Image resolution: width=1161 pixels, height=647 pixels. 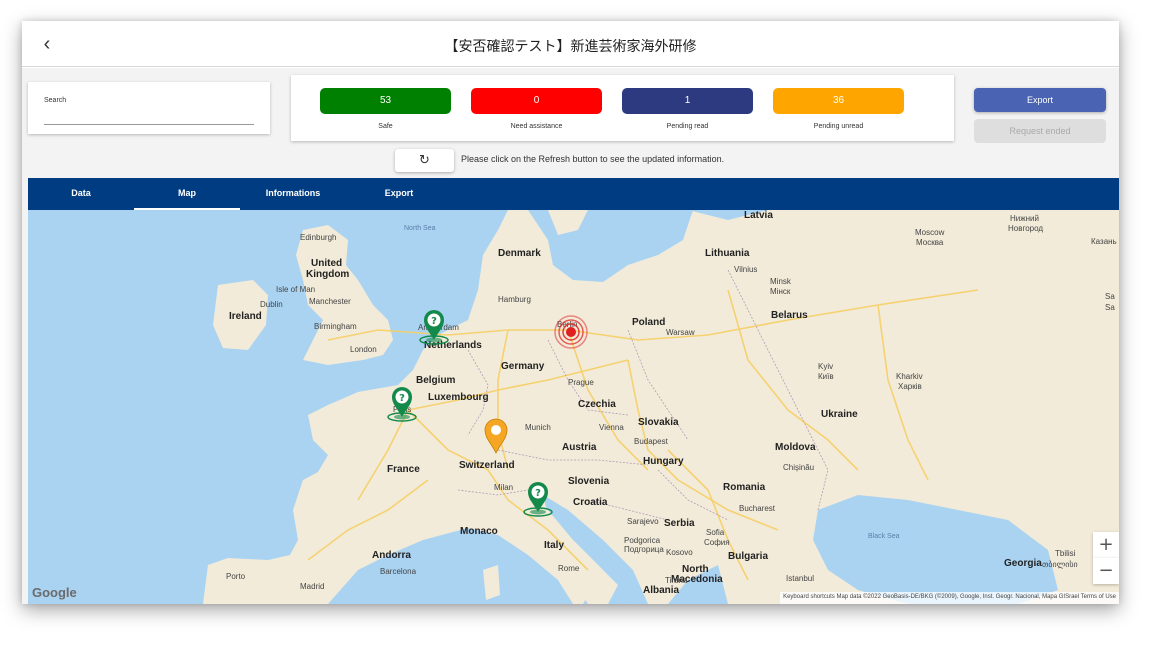 What do you see at coordinates (536, 101) in the screenshot?
I see `need-assistance-count-pill: 0` at bounding box center [536, 101].